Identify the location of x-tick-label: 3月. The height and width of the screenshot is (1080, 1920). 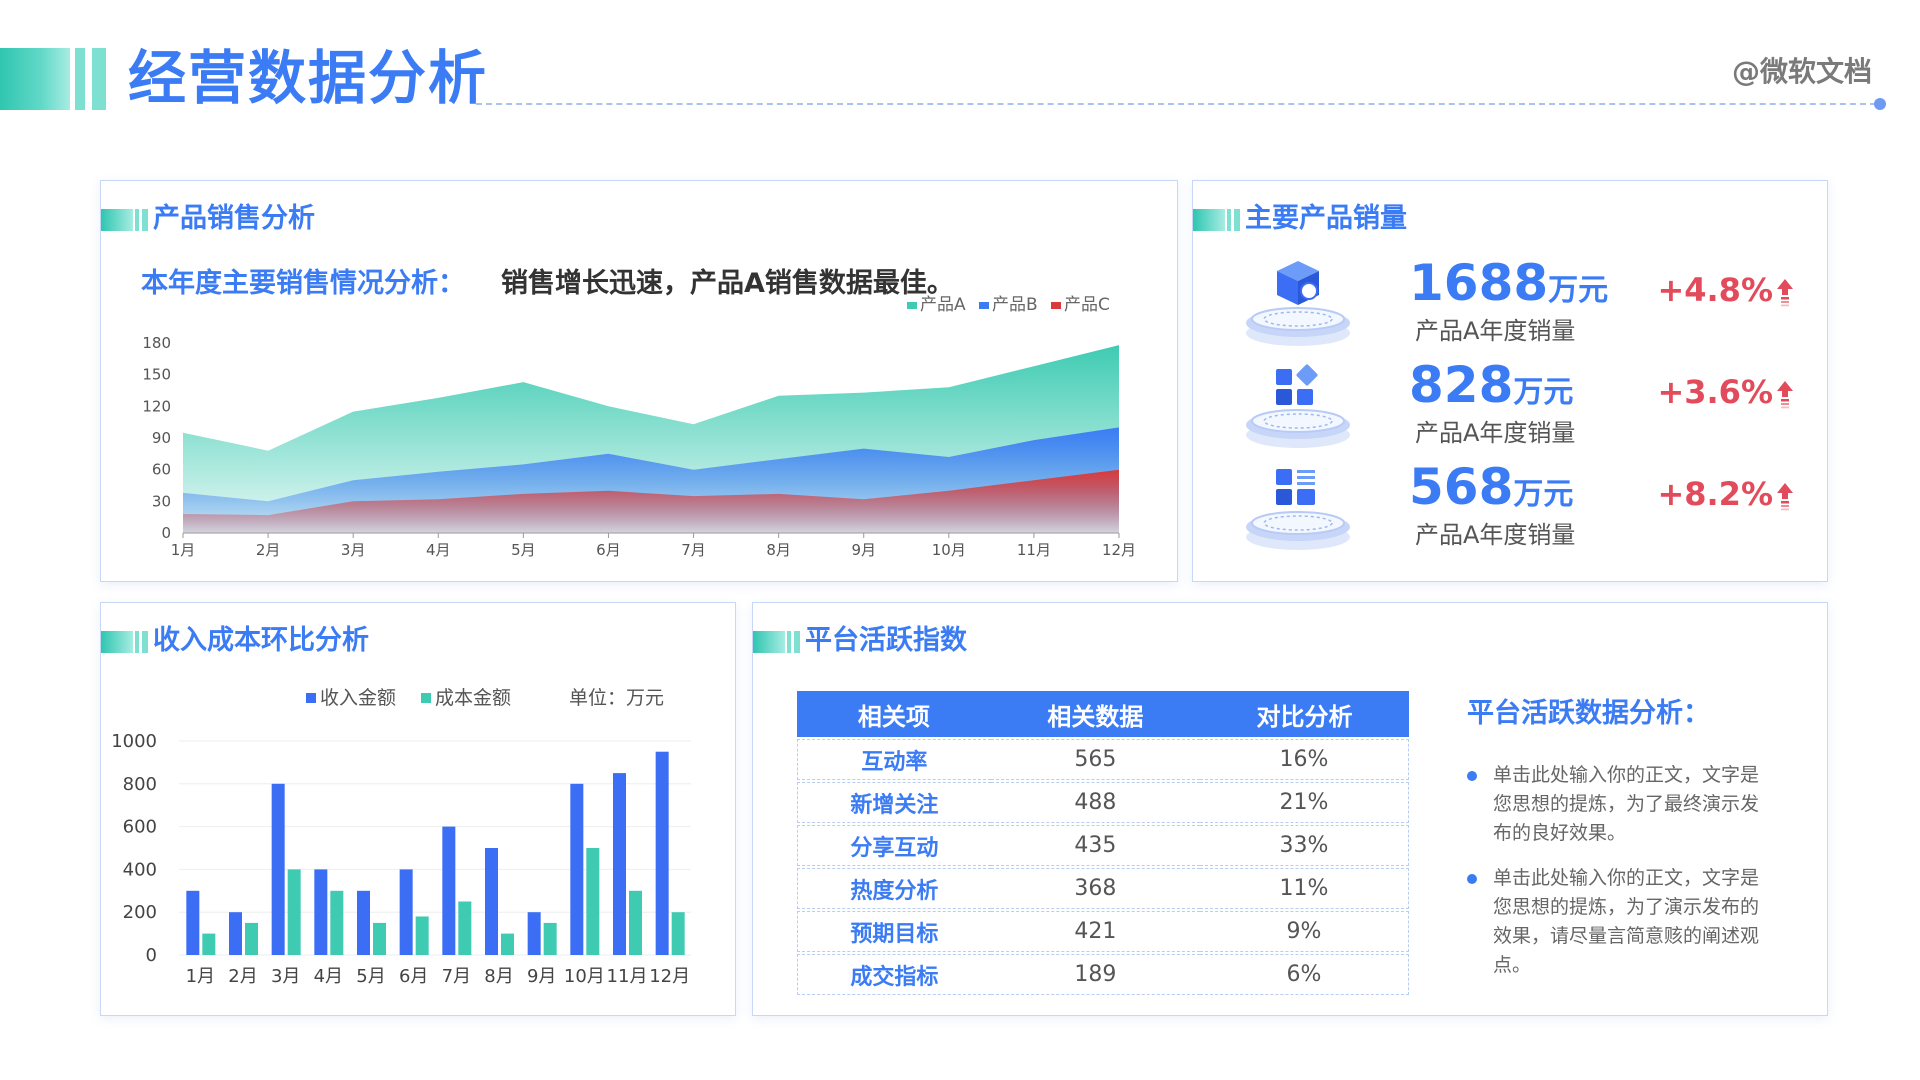
(353, 550).